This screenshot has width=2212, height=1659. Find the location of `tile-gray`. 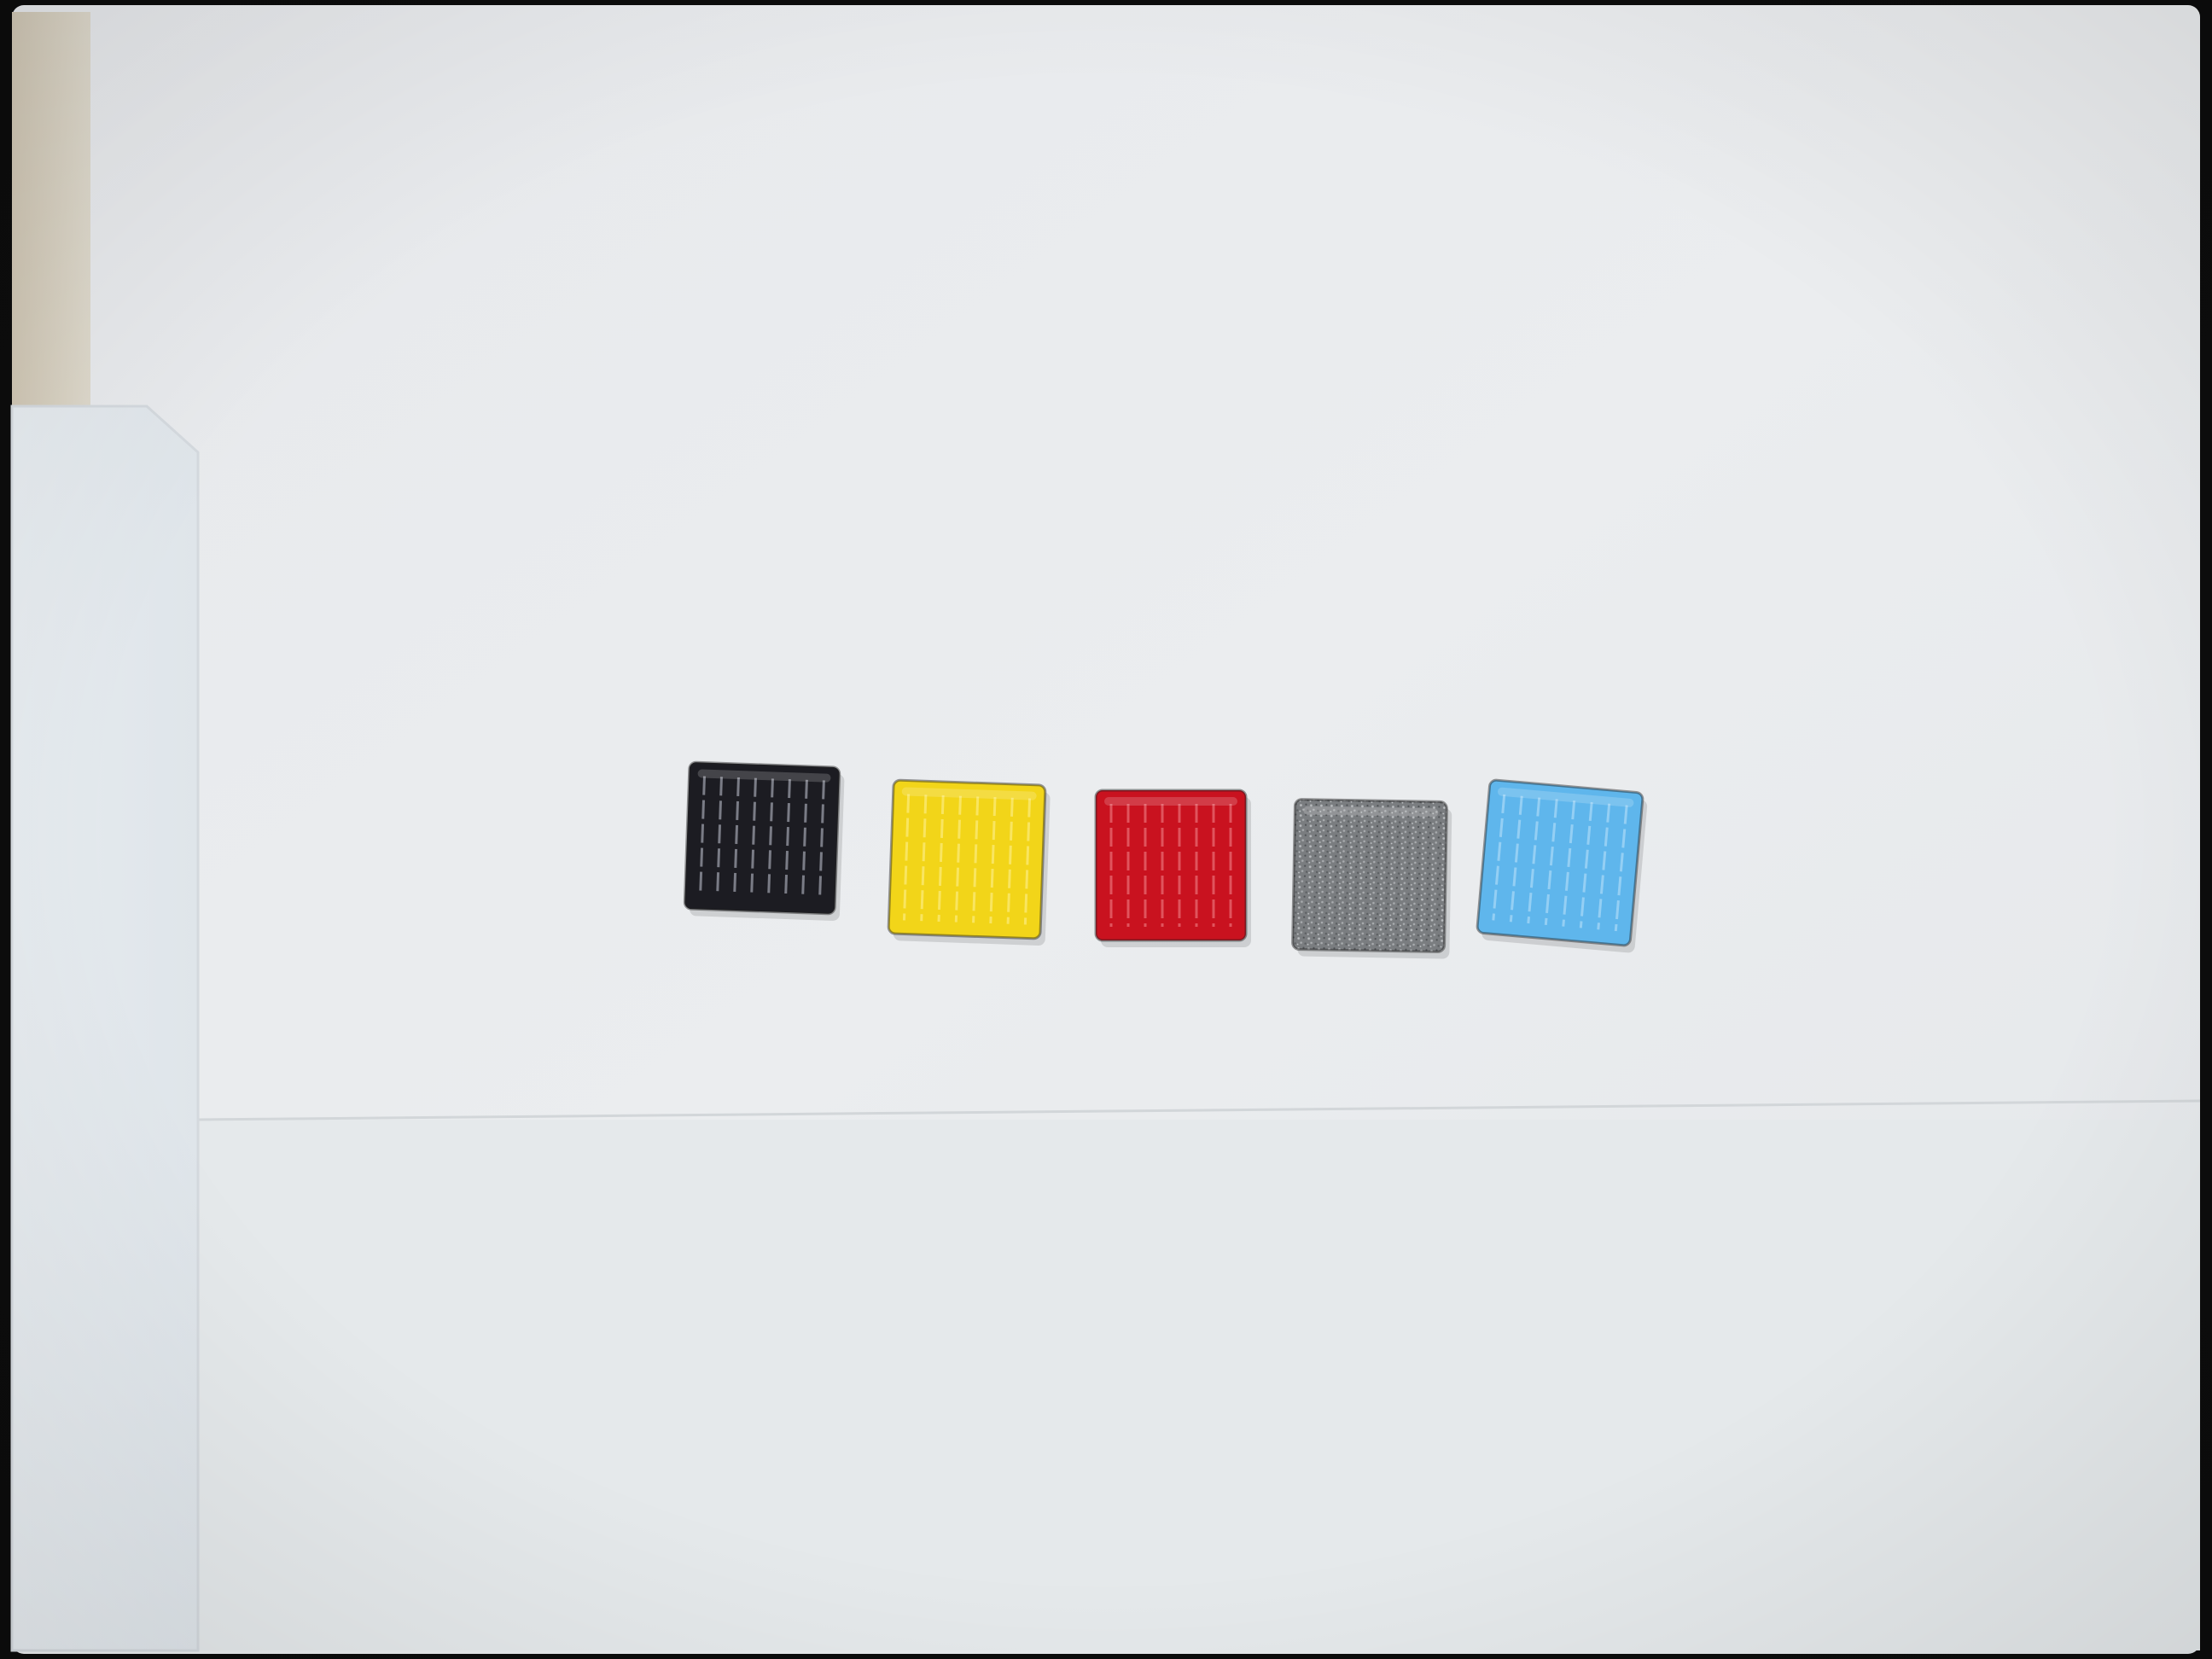

tile-gray is located at coordinates (1371, 878).